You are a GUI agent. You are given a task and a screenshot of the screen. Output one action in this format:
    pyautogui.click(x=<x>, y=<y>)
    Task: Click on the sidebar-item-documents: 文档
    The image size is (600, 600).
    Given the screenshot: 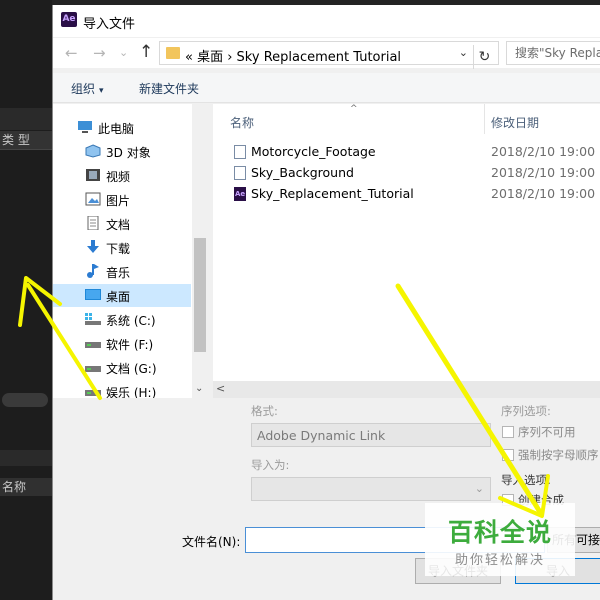 What is the action you would take?
    pyautogui.click(x=122, y=223)
    